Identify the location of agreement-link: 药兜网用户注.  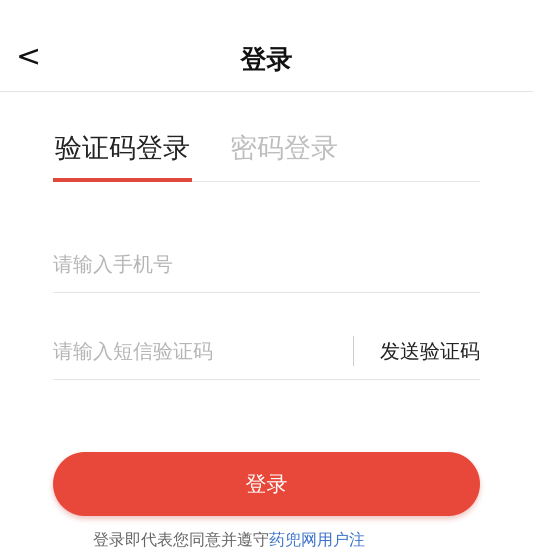
(317, 539).